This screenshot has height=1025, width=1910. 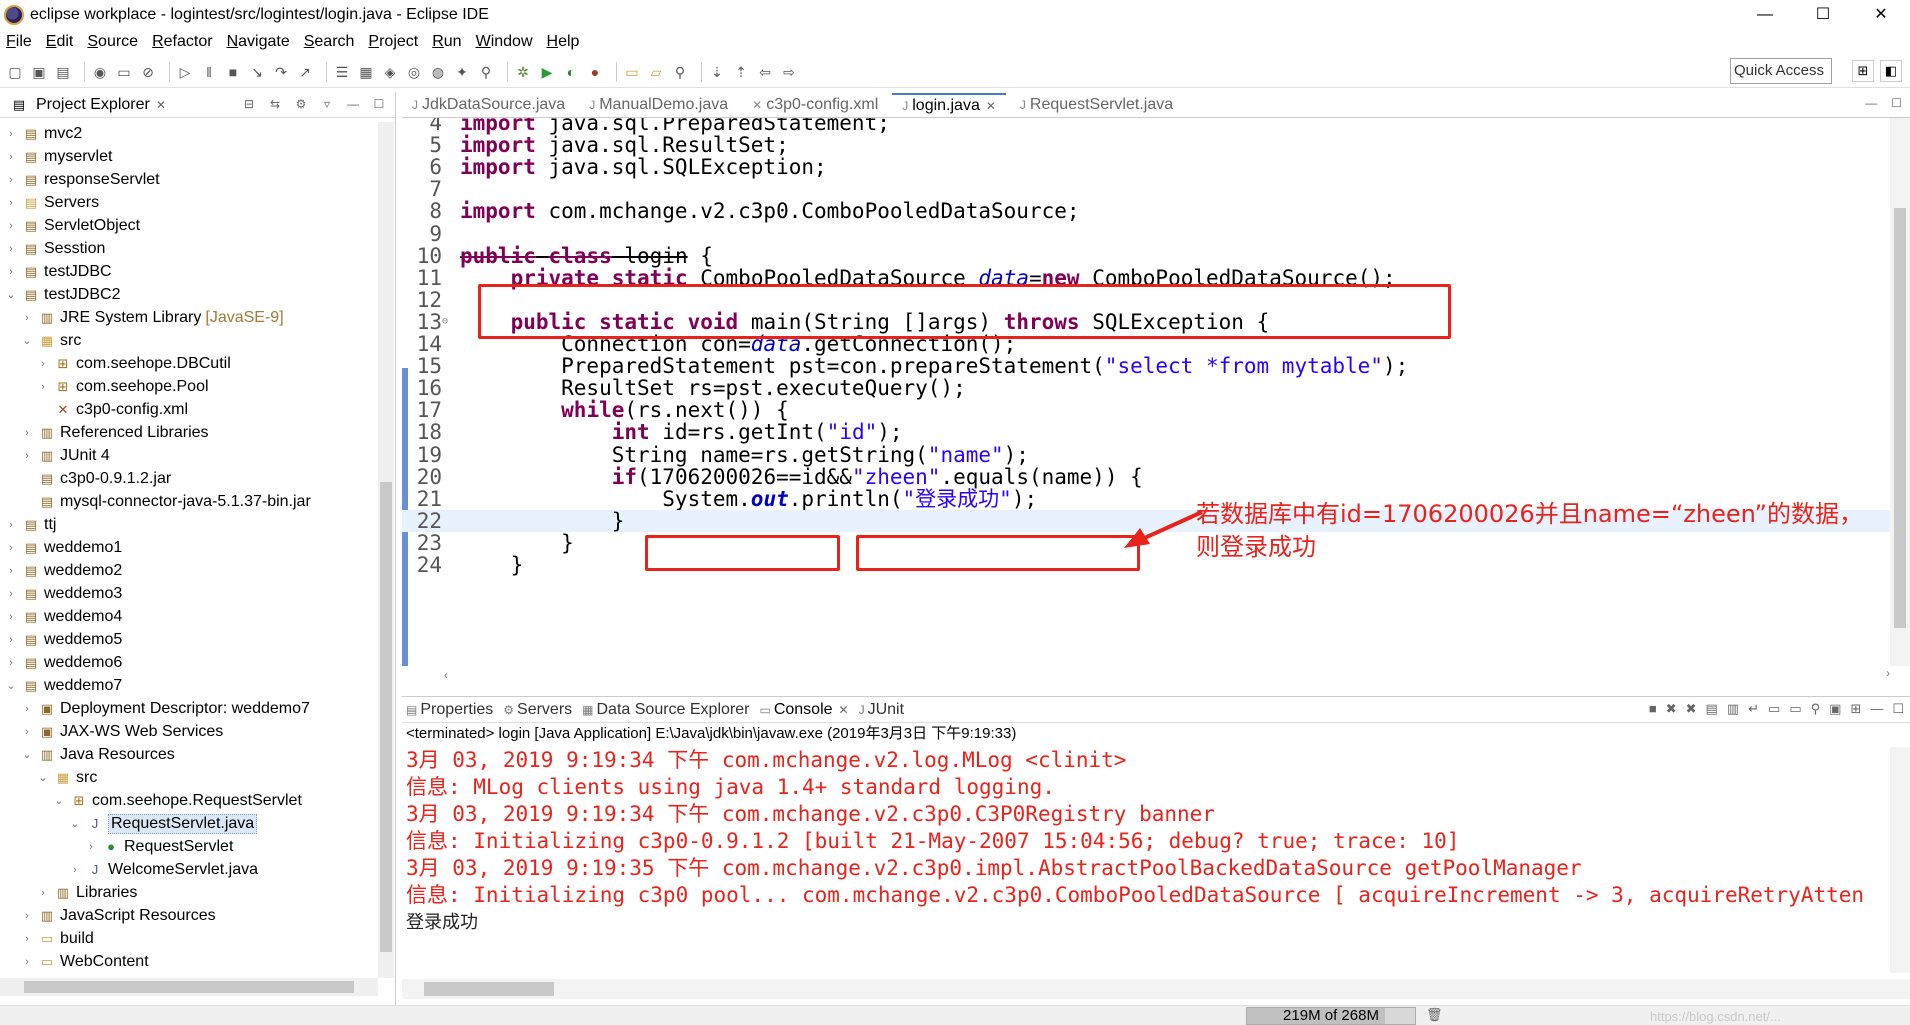 I want to click on editor-vertical-scrollbar, so click(x=1900, y=392).